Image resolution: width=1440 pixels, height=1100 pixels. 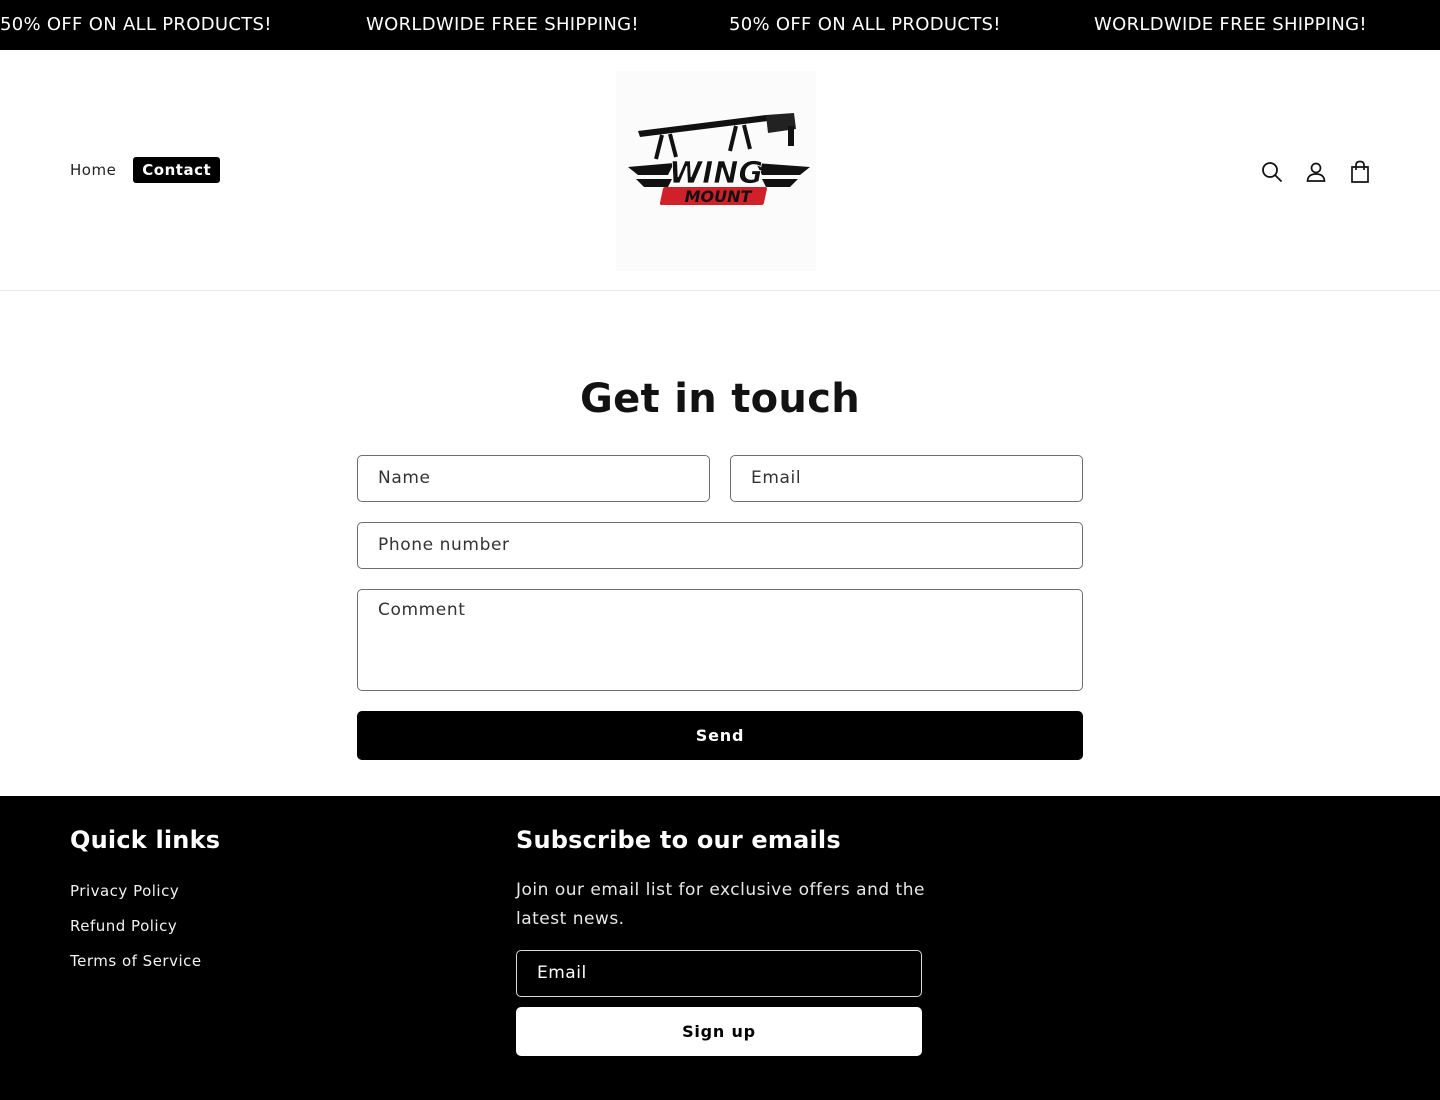 What do you see at coordinates (1316, 172) in the screenshot?
I see `account-icon` at bounding box center [1316, 172].